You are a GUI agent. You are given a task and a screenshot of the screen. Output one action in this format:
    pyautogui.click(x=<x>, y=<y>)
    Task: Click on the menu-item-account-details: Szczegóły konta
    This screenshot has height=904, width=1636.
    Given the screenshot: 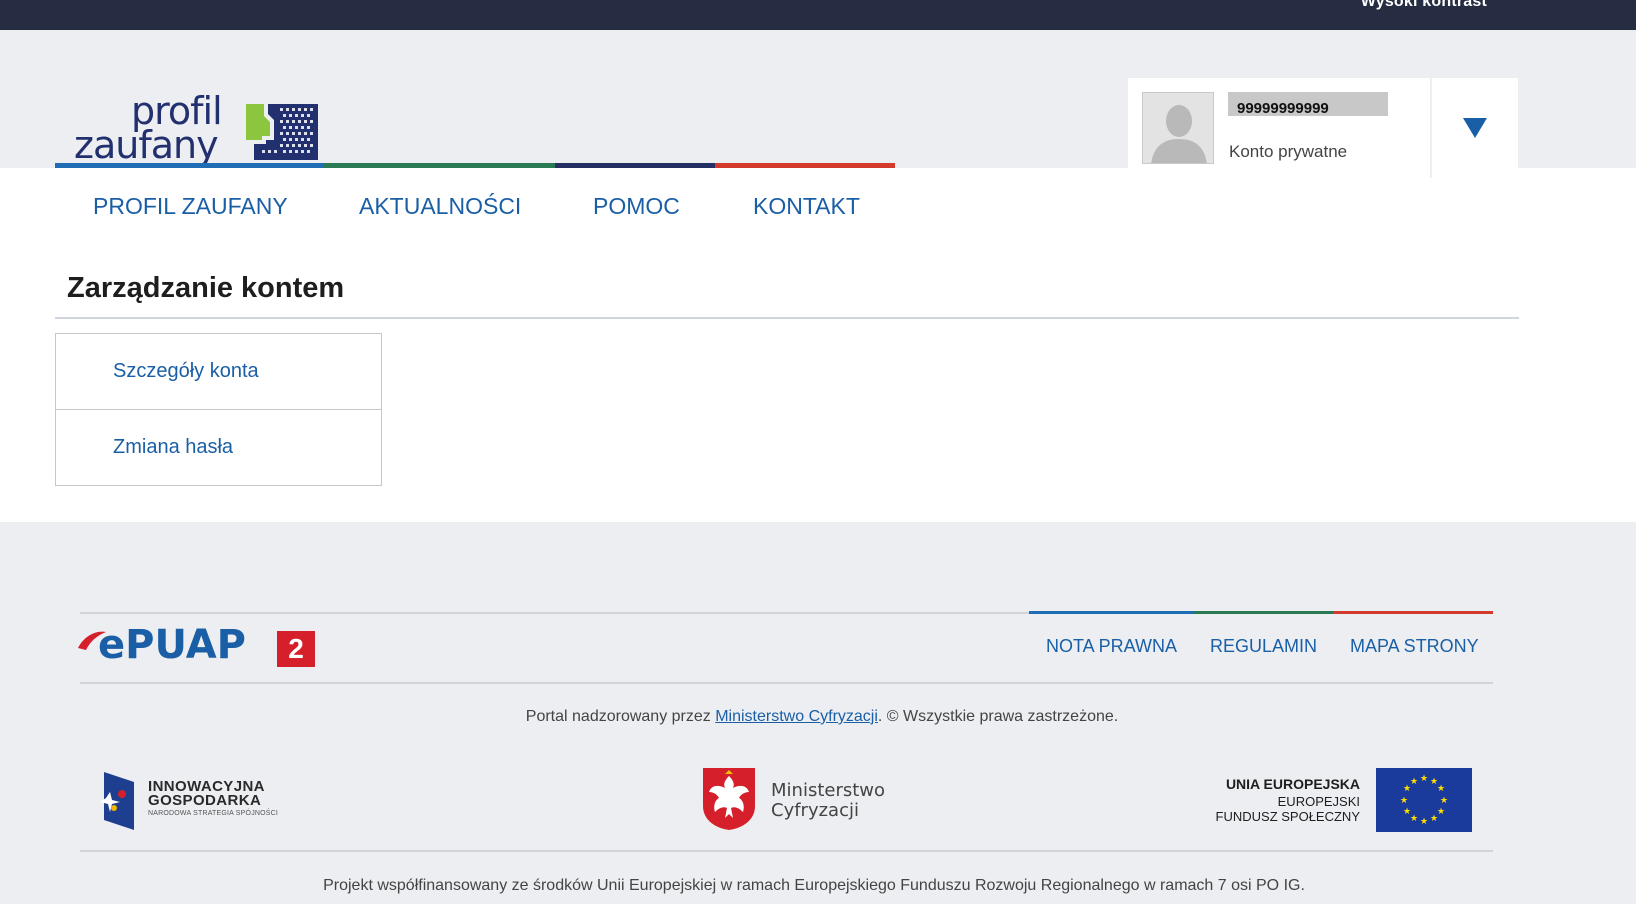 What is the action you would take?
    pyautogui.click(x=218, y=371)
    